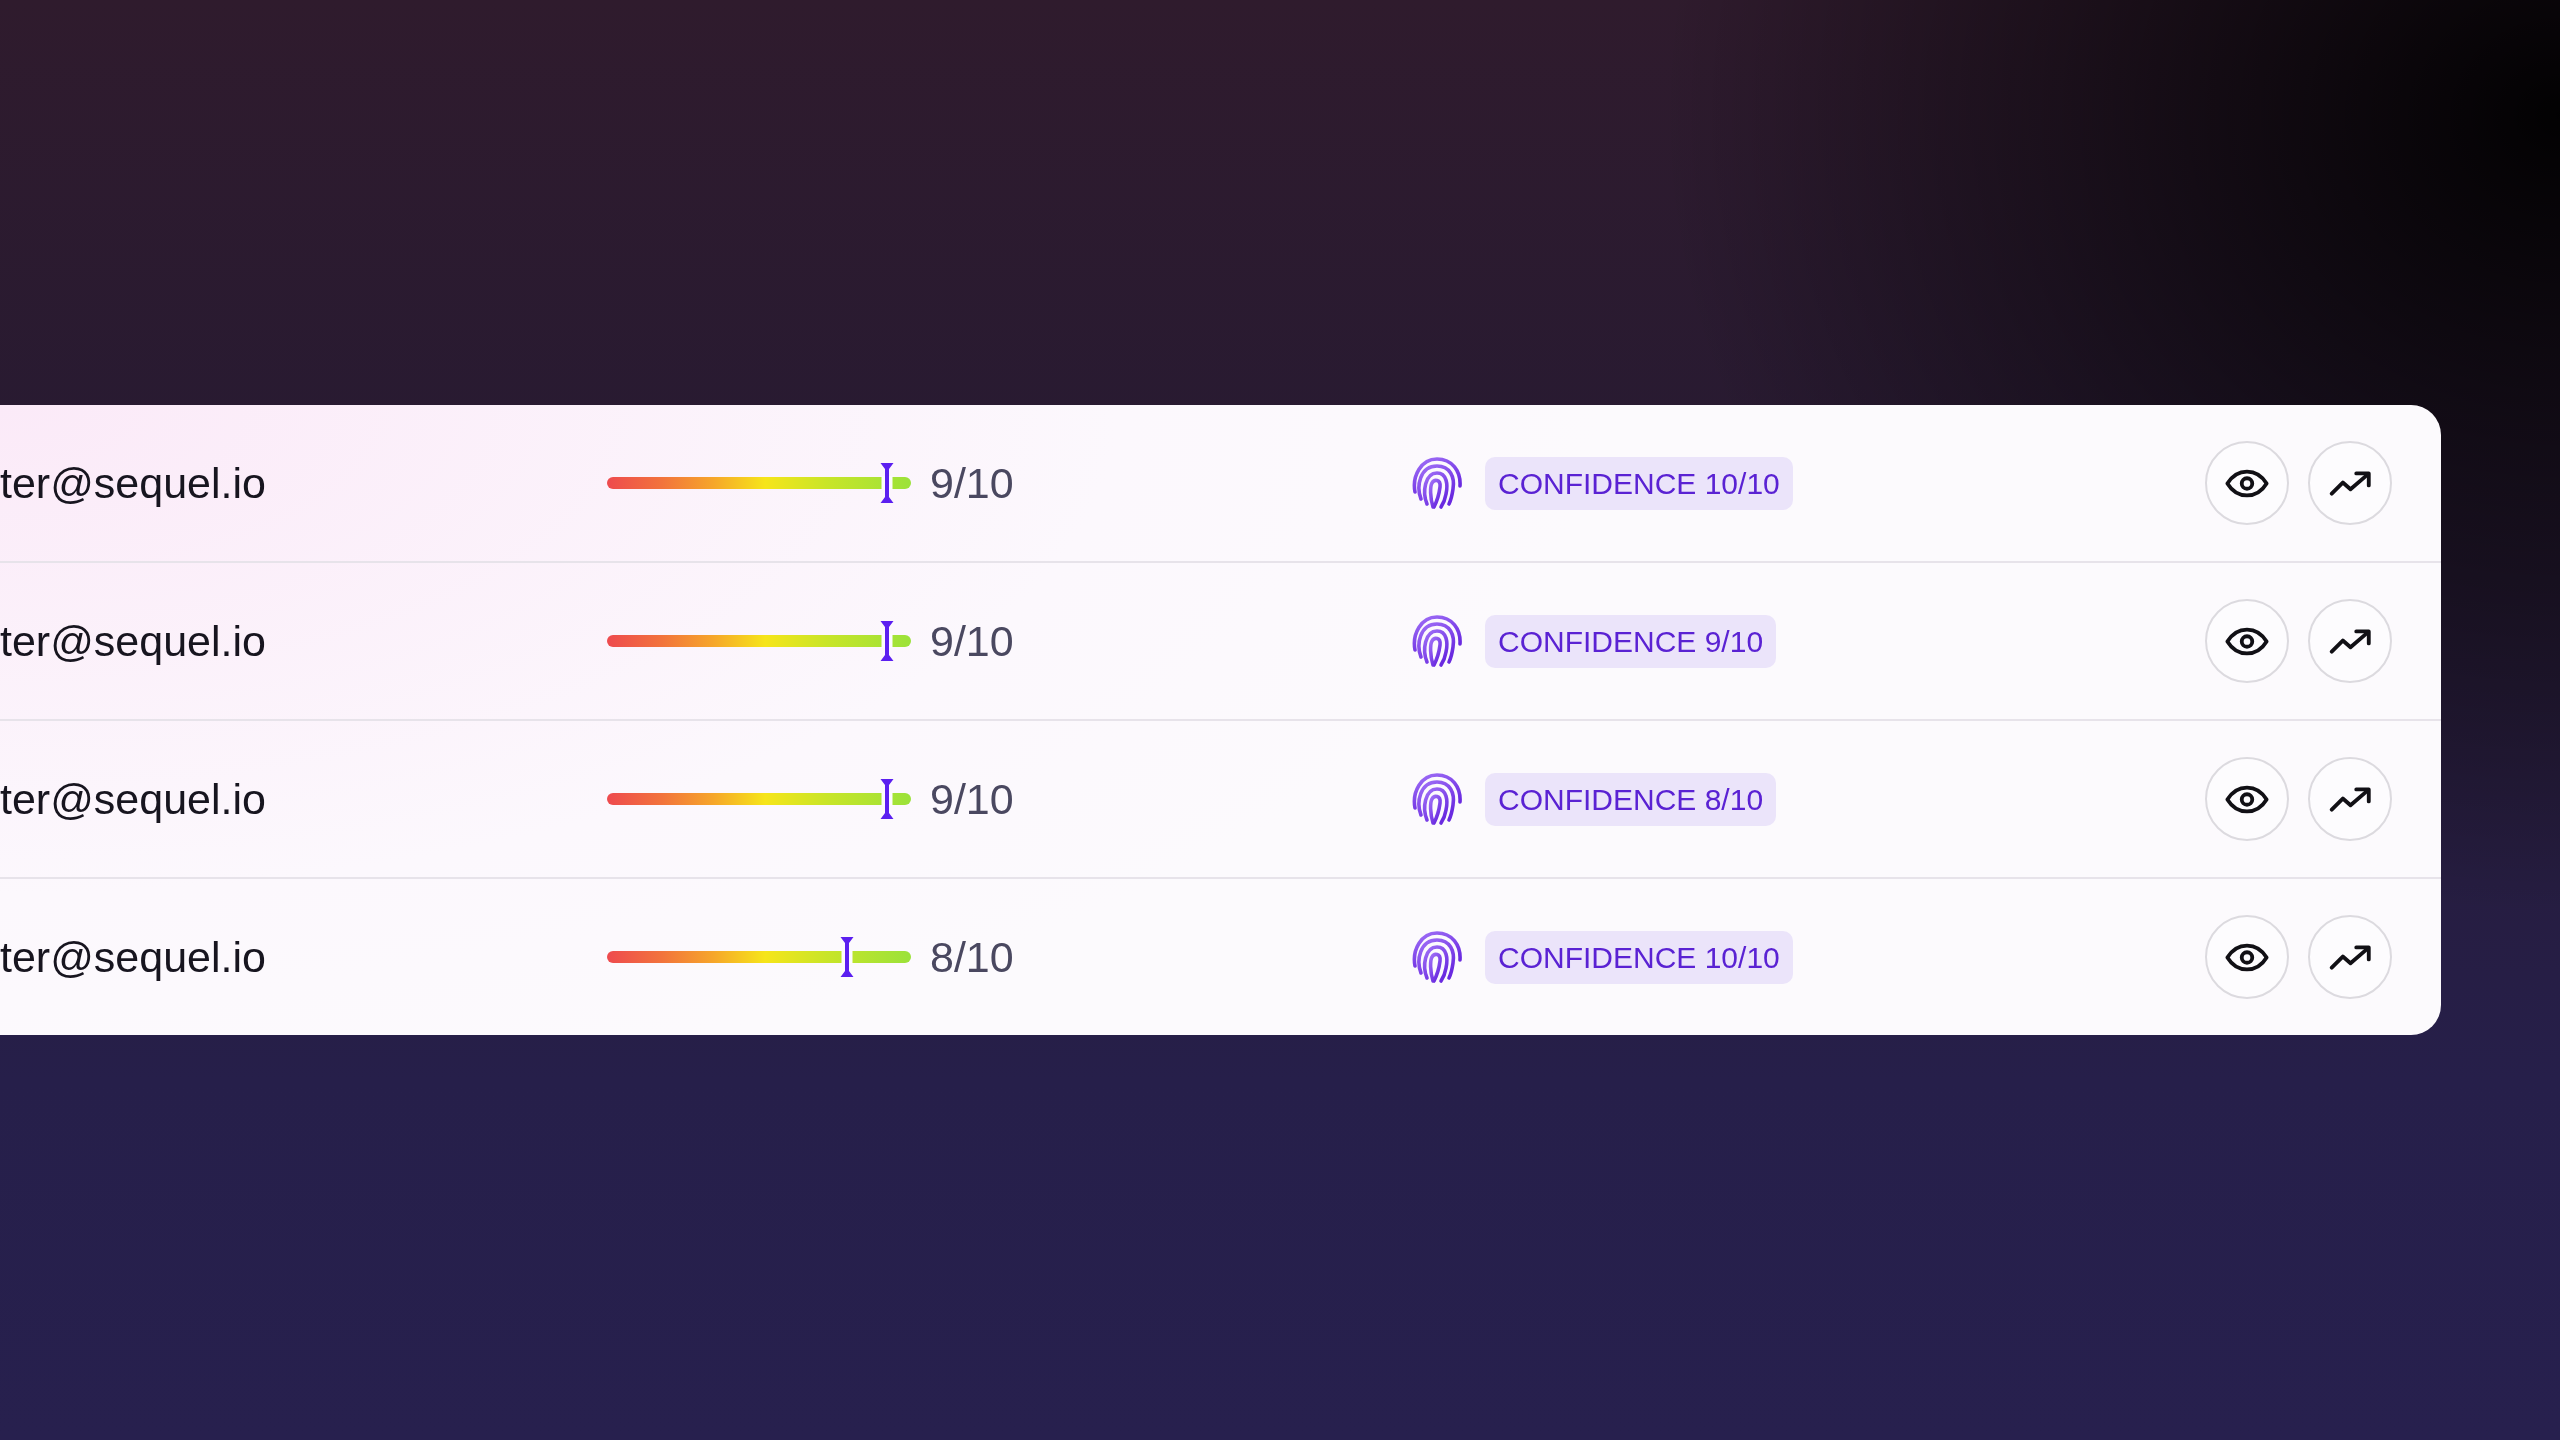 This screenshot has width=2560, height=1440. I want to click on confidence-badge: CONFIDENCE 8/10, so click(1631, 799).